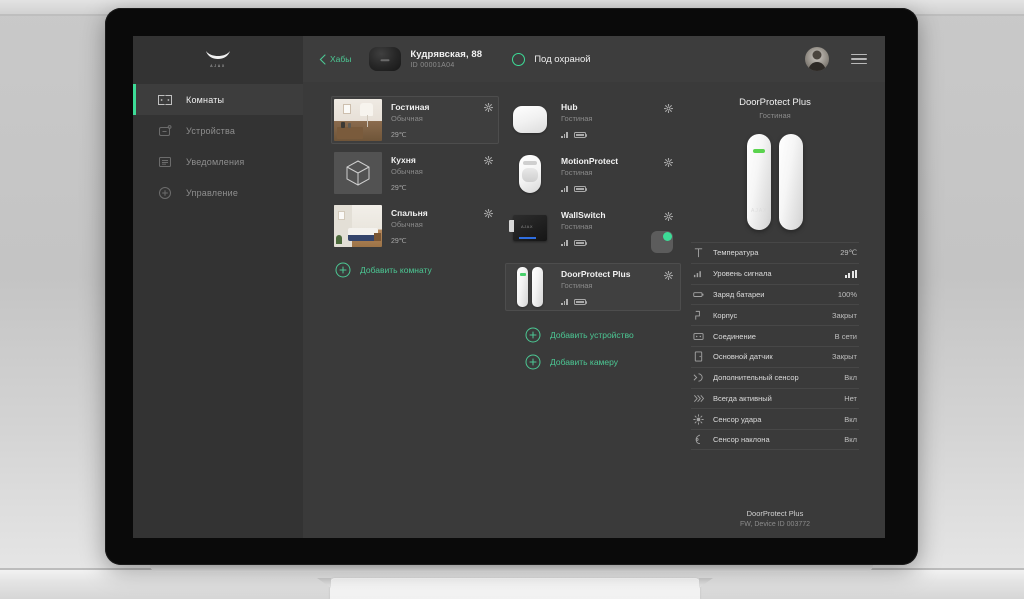 The height and width of the screenshot is (599, 1024). Describe the element at coordinates (607, 173) in the screenshot. I see `device-info: MotionProtect Гостиная` at that location.